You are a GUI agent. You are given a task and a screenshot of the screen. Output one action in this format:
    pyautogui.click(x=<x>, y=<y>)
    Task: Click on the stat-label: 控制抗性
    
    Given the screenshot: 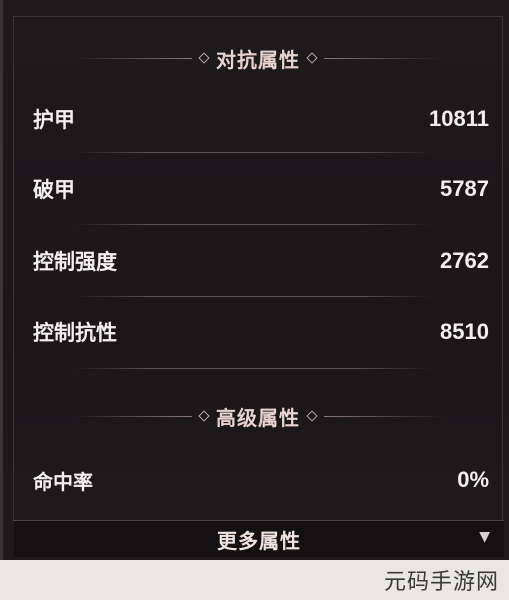 What is the action you would take?
    pyautogui.click(x=75, y=333)
    